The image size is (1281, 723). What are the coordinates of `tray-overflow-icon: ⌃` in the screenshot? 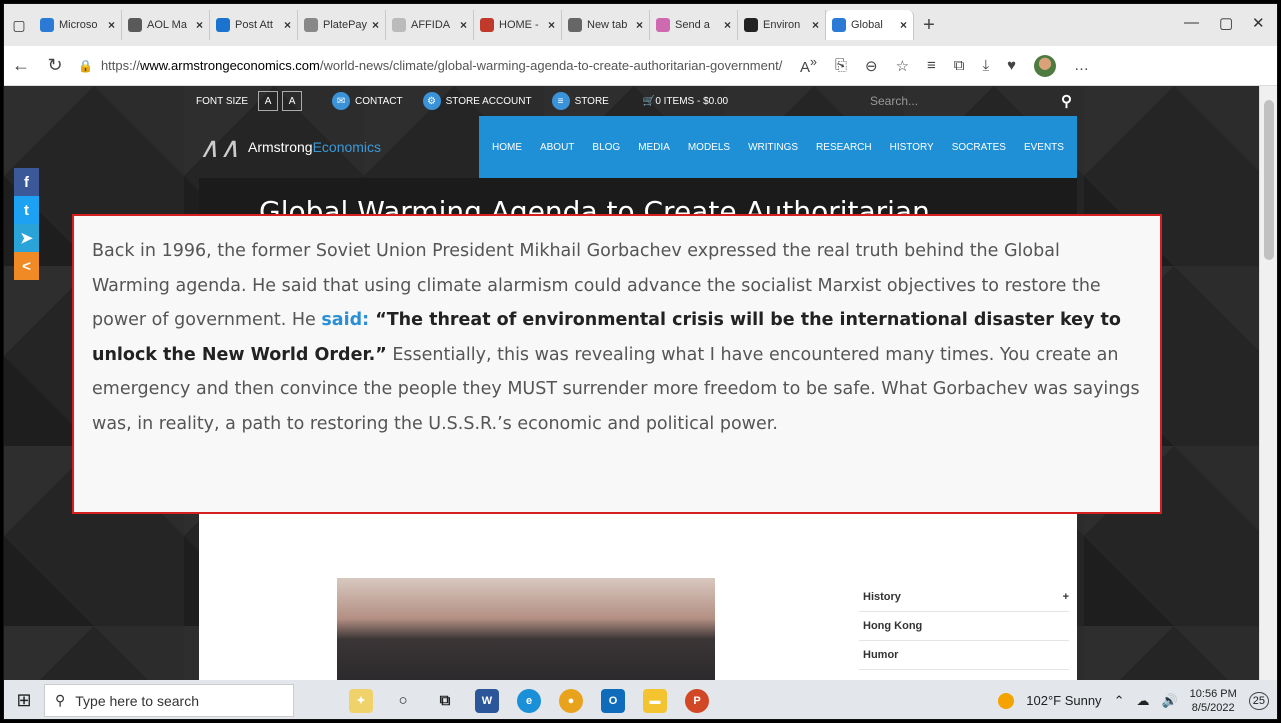 It's located at (1119, 701).